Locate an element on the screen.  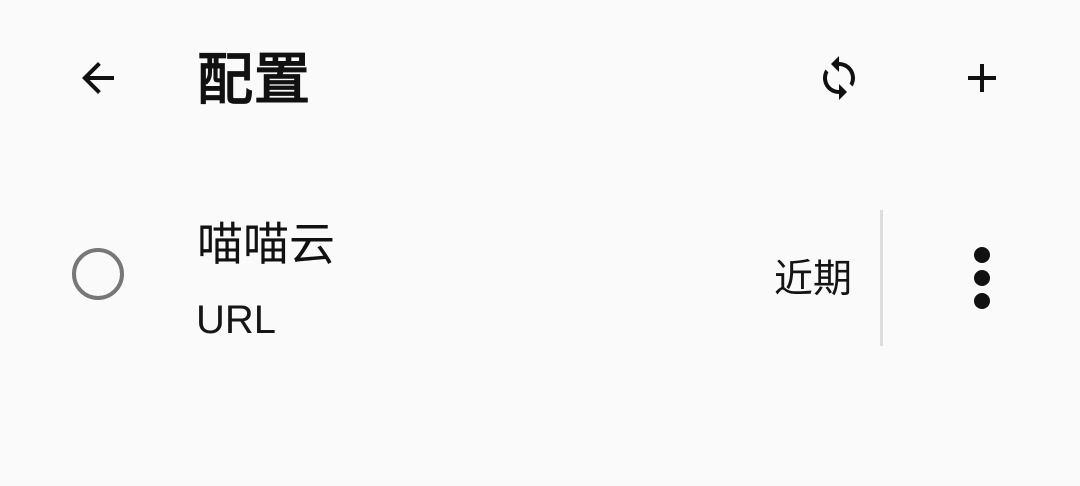
profile-update-time: 近期 is located at coordinates (812, 279).